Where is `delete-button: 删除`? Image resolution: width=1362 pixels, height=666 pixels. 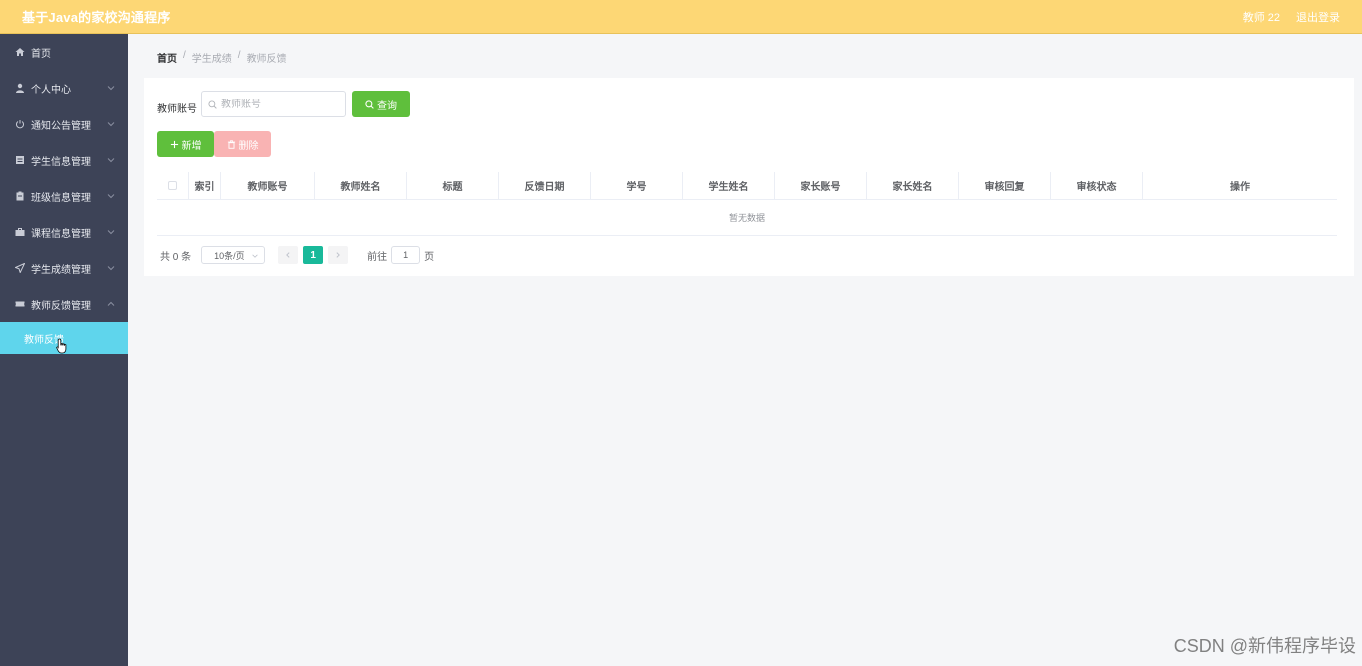 delete-button: 删除 is located at coordinates (242, 144).